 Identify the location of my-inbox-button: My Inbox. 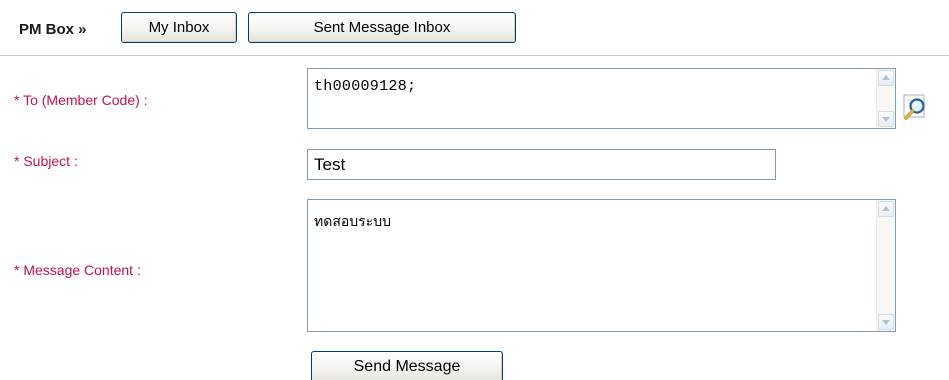
(179, 27).